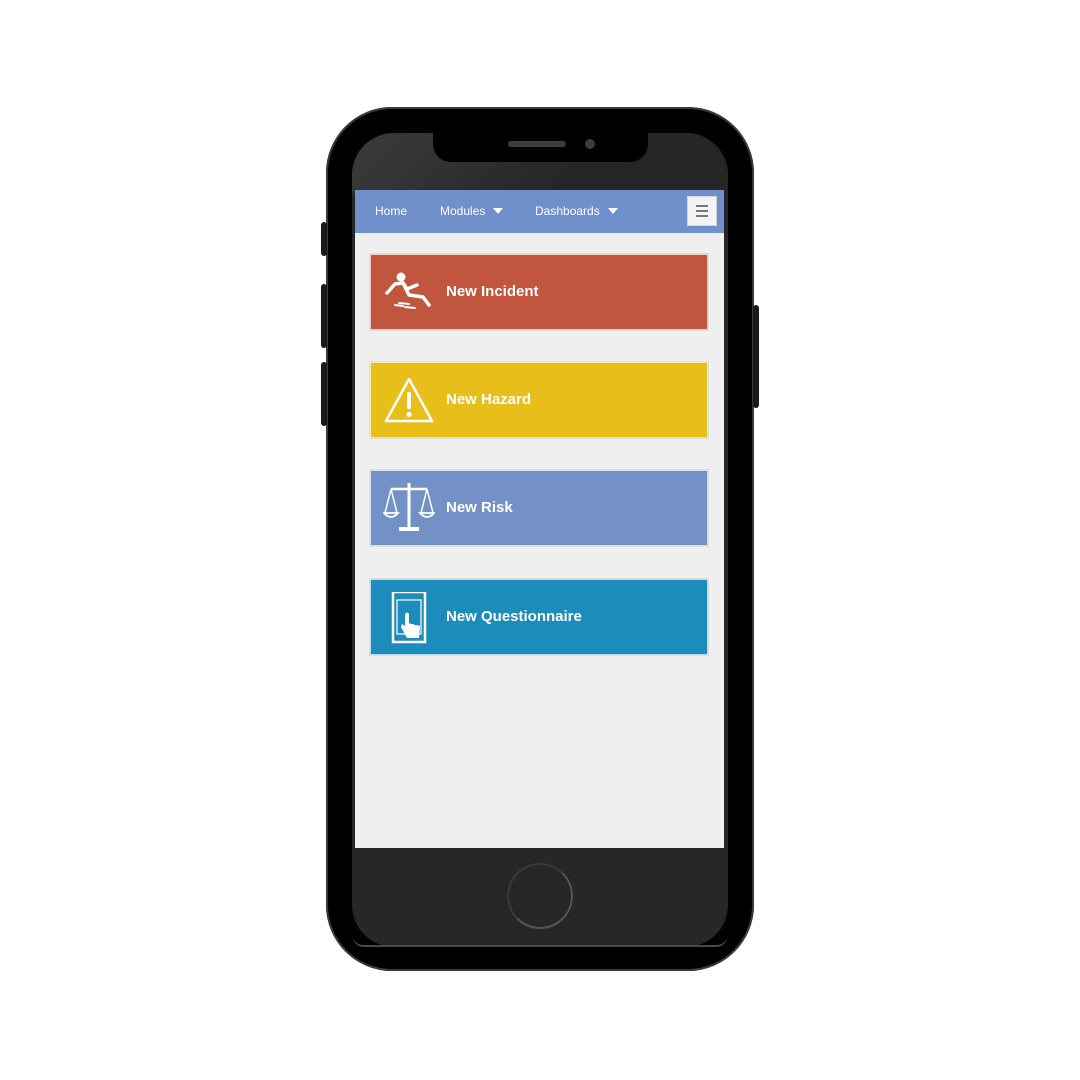 This screenshot has width=1080, height=1080. I want to click on front-camera, so click(590, 144).